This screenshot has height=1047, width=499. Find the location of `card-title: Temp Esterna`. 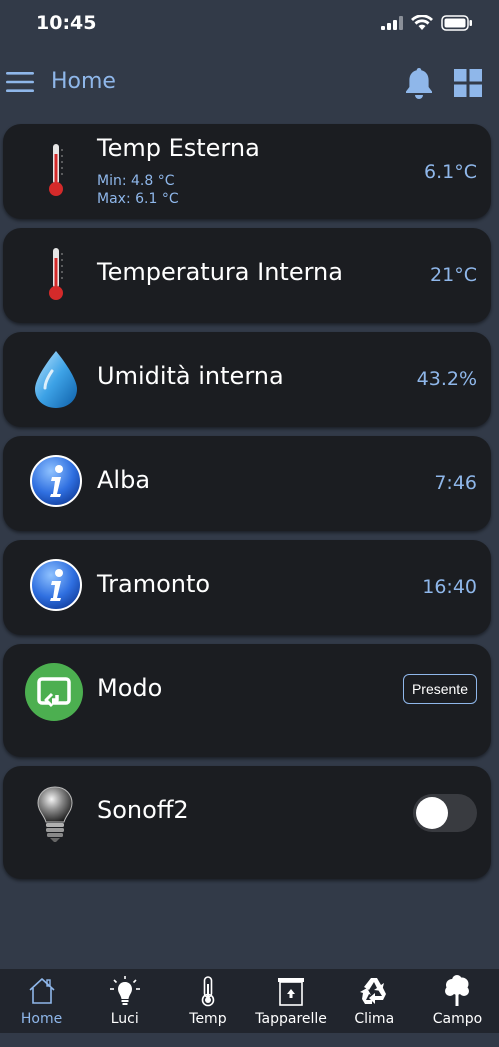

card-title: Temp Esterna is located at coordinates (178, 148).